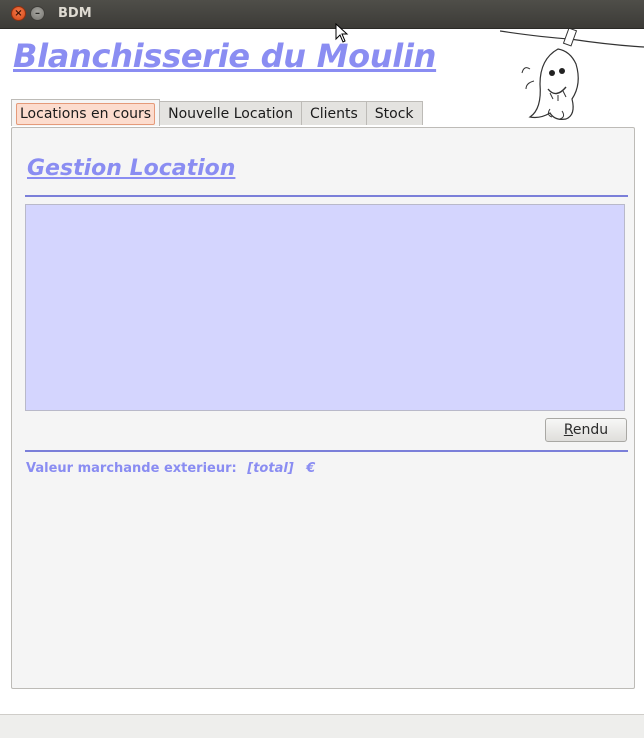 This screenshot has height=738, width=644. I want to click on app-title: Blanchisserie du Moulin, so click(225, 56).